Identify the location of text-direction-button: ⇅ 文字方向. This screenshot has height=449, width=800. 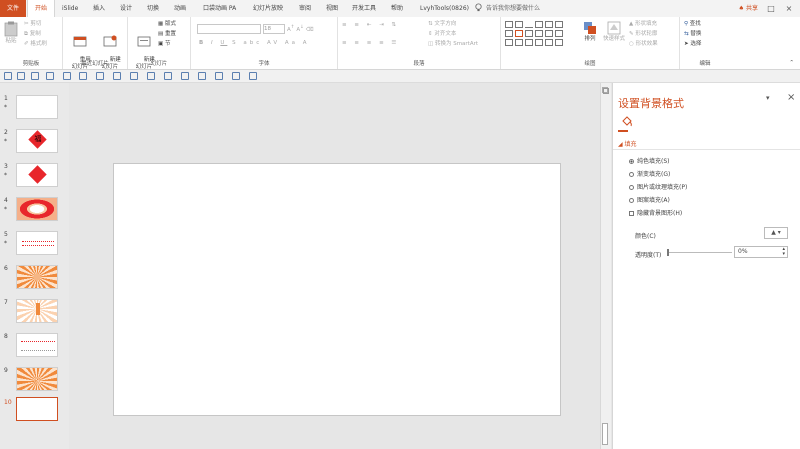
(442, 24).